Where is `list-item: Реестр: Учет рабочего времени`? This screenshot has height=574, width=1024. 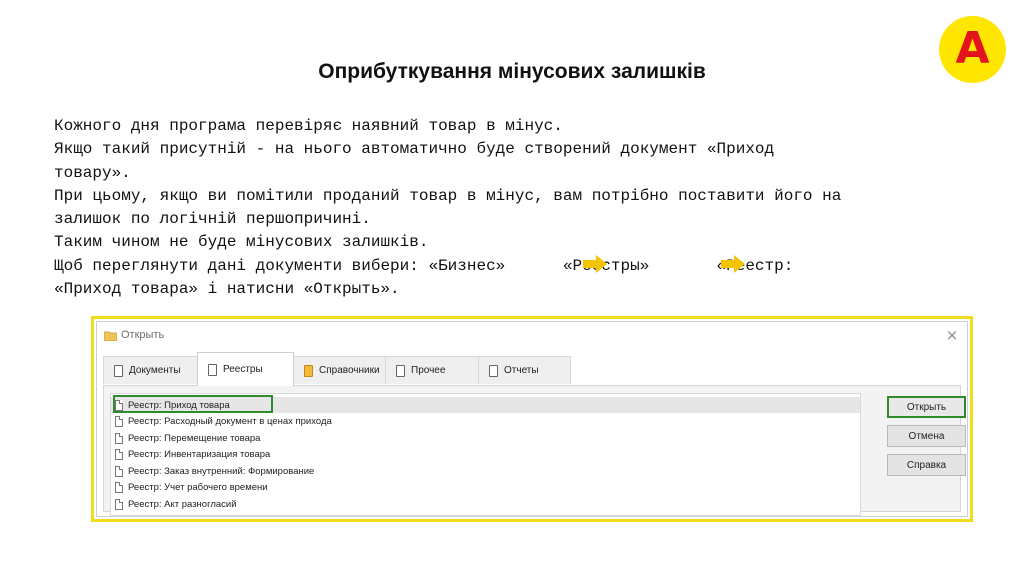
list-item: Реестр: Учет рабочего времени is located at coordinates (485, 488).